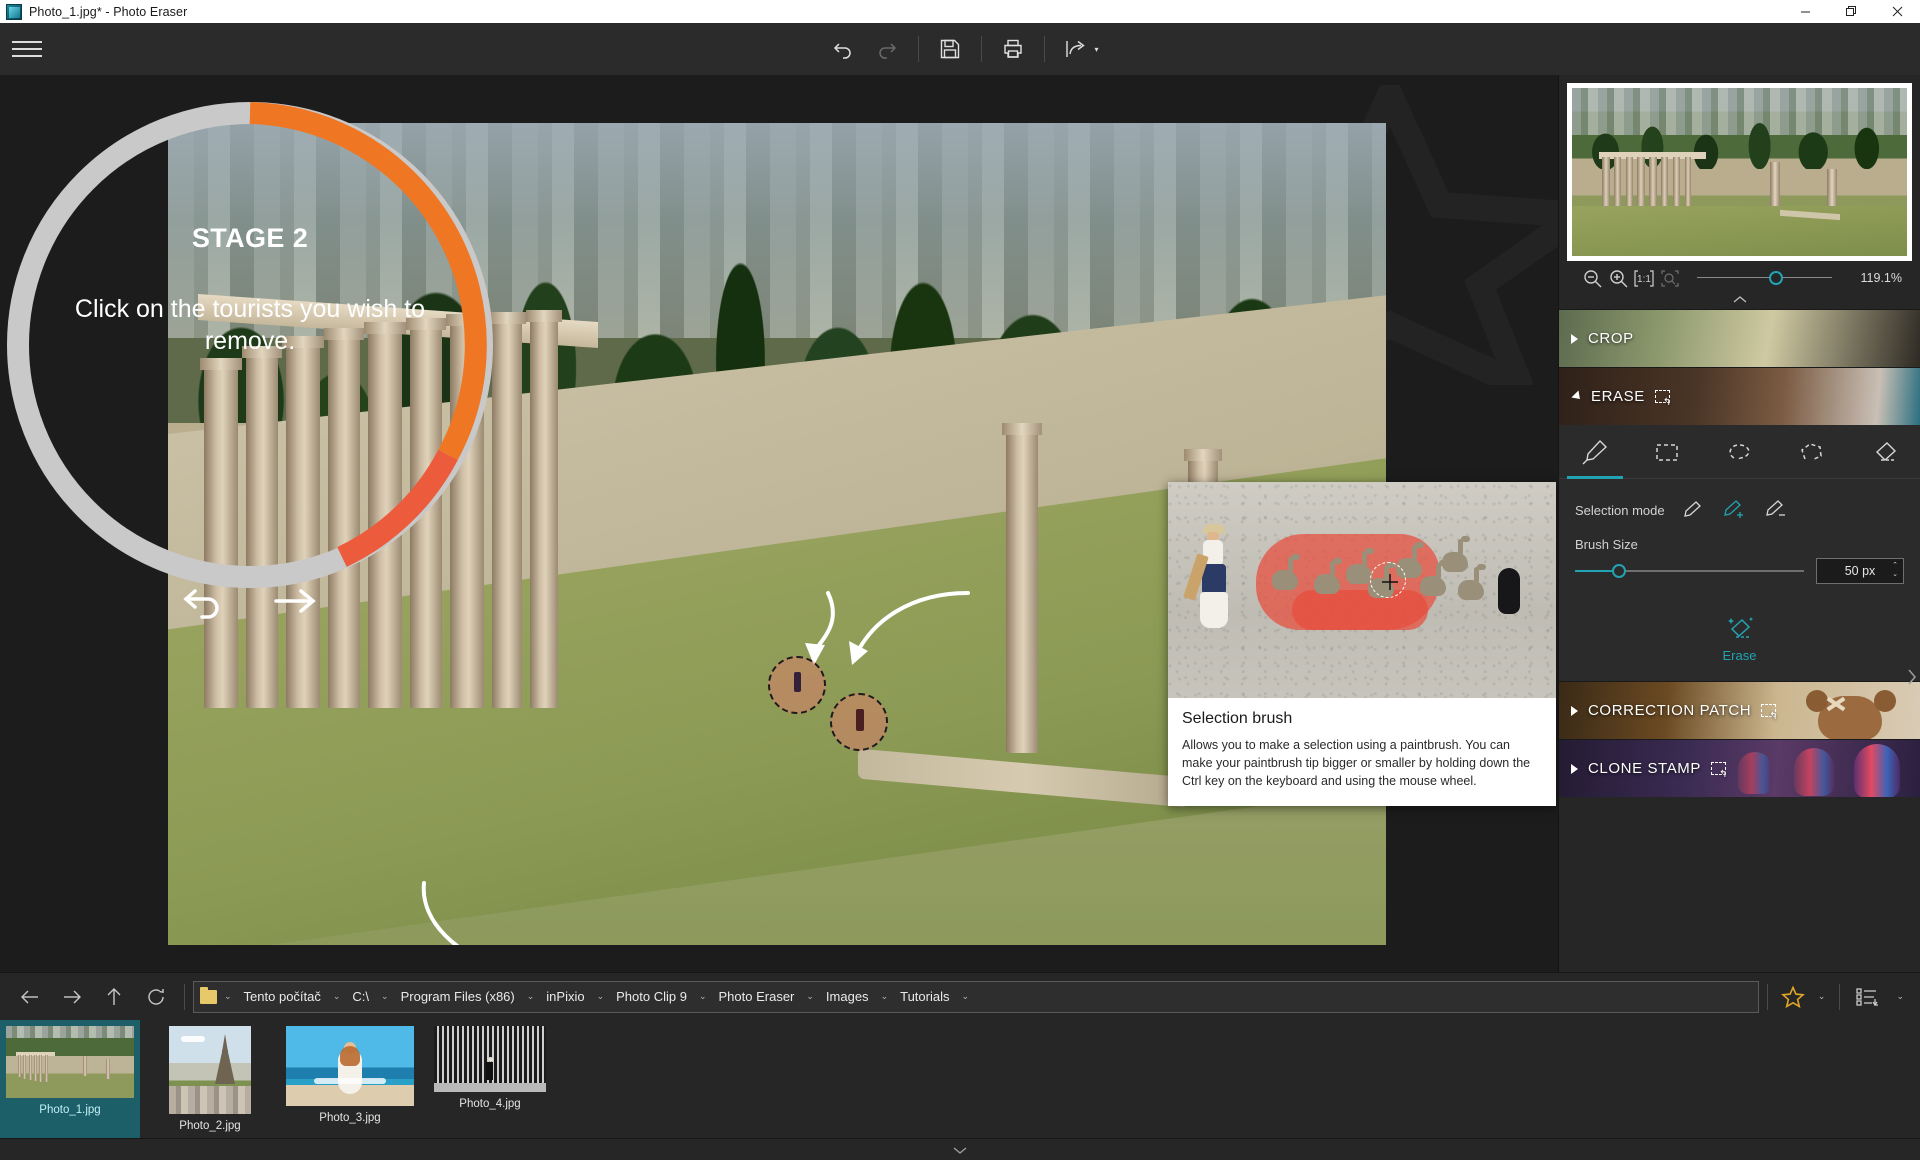 This screenshot has width=1920, height=1160. Describe the element at coordinates (70, 1110) in the screenshot. I see `list-item-label: Photo_1.jpg` at that location.